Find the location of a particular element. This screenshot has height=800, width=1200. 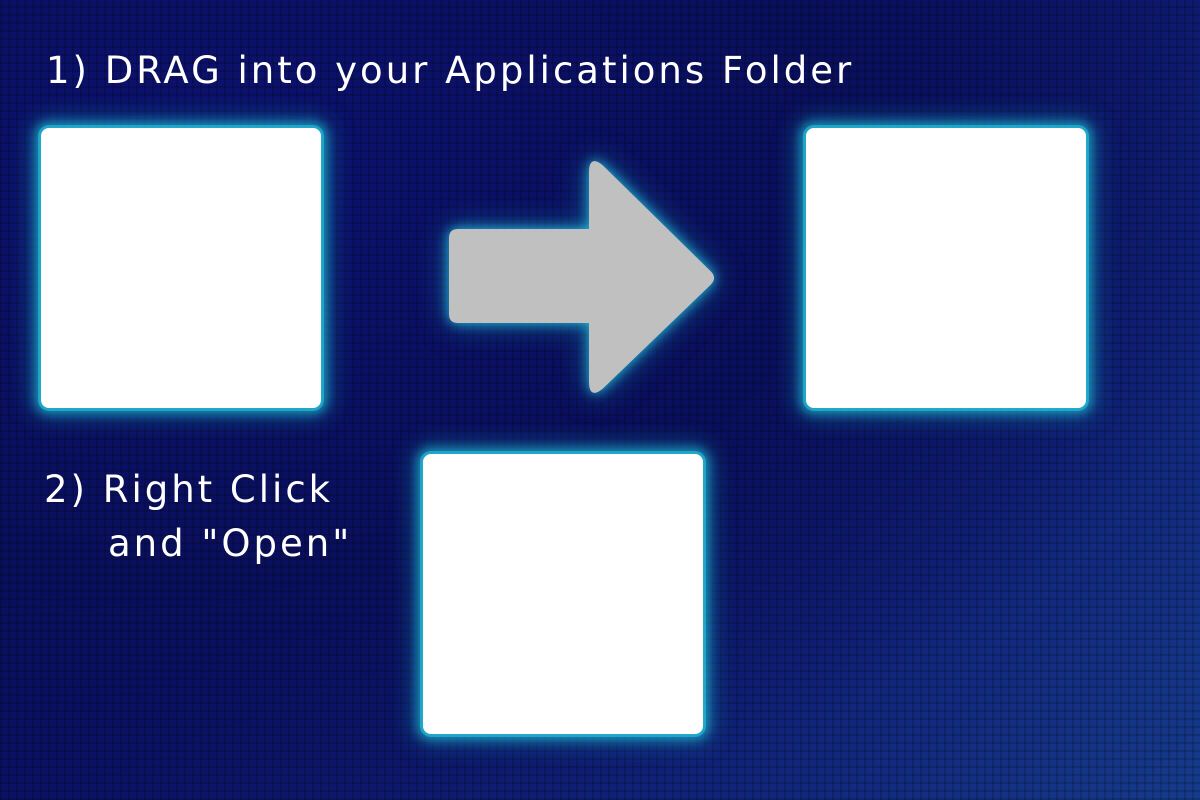

applications-folder-icon is located at coordinates (946, 268).